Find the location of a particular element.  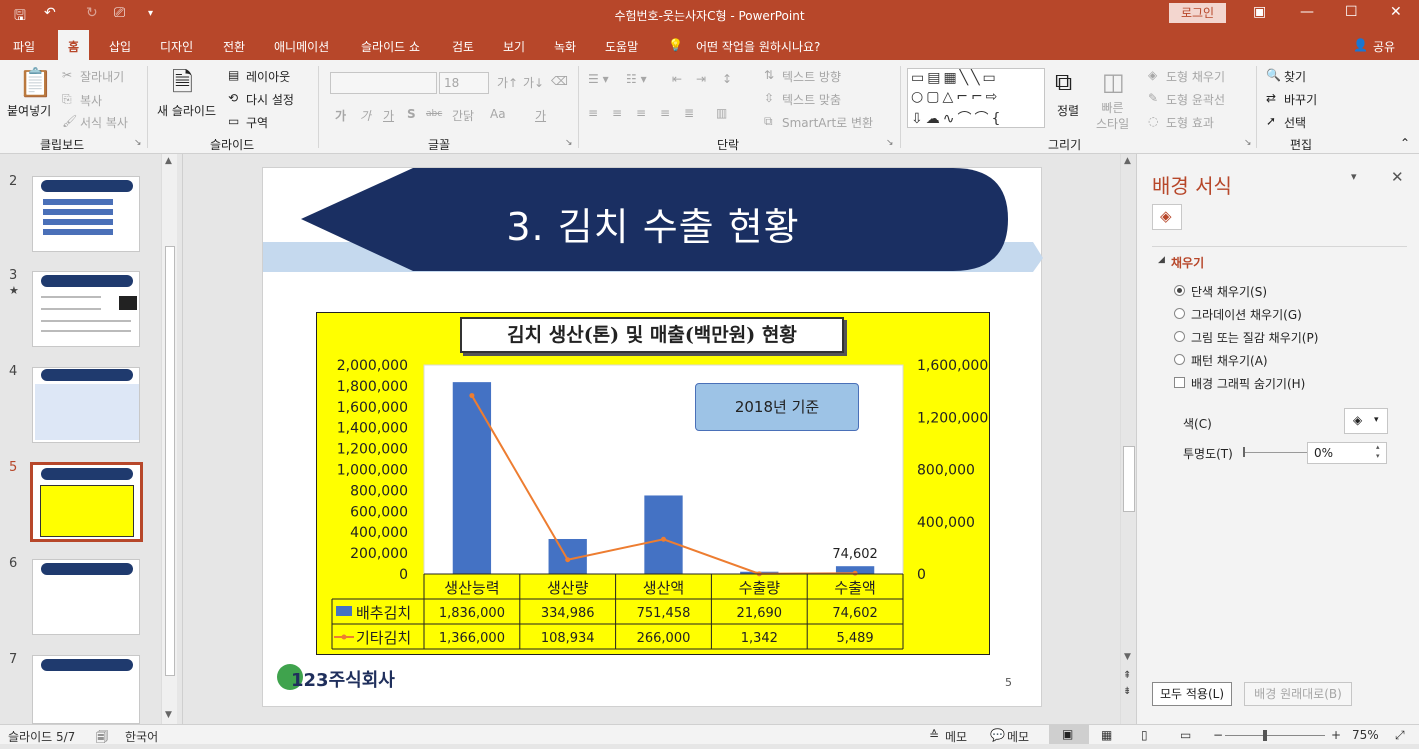

text-direction-button: 텍스트 방향 is located at coordinates (811, 76).